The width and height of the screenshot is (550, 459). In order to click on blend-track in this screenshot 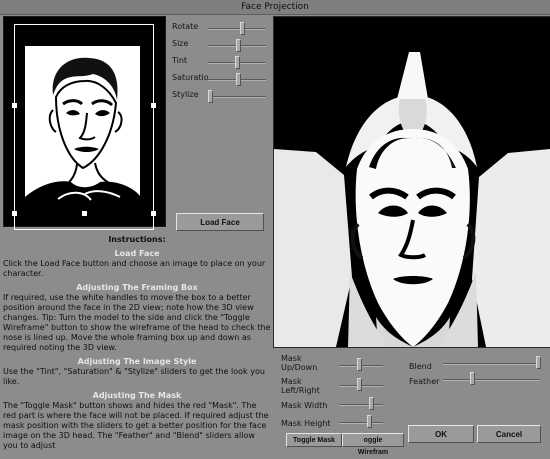, I will do `click(491, 364)`.